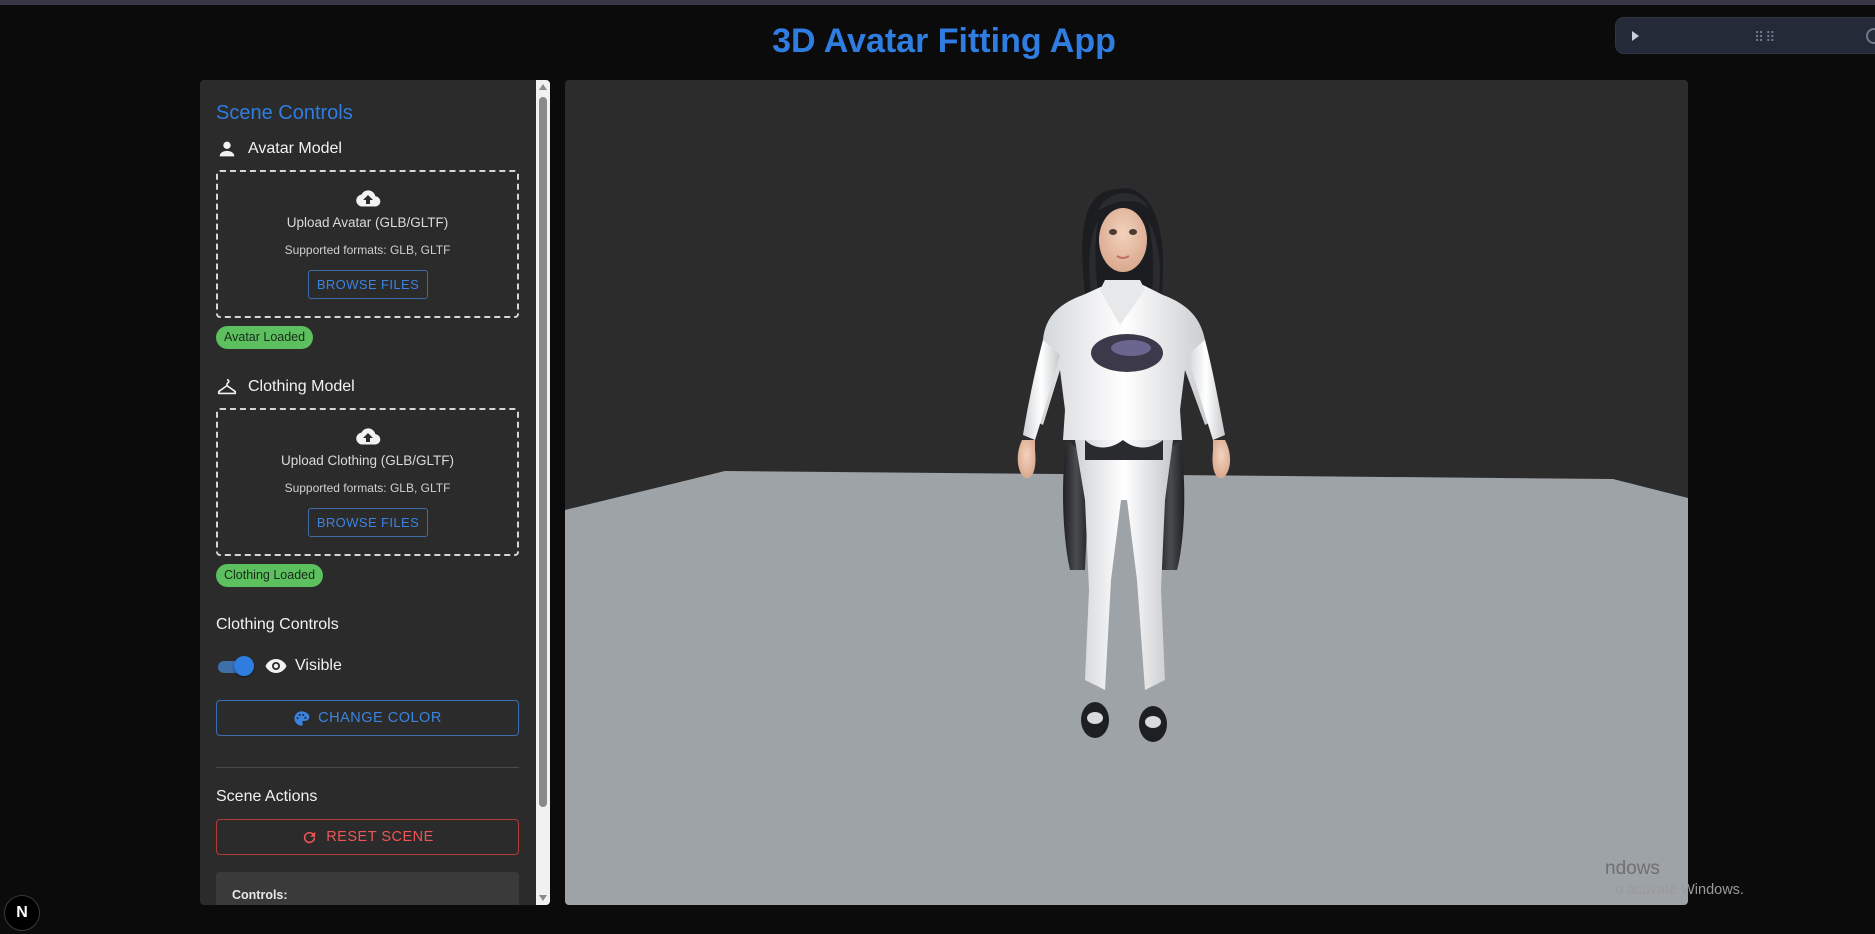  Describe the element at coordinates (1765, 37) in the screenshot. I see `drag-handle-icon: ⠿⠿` at that location.